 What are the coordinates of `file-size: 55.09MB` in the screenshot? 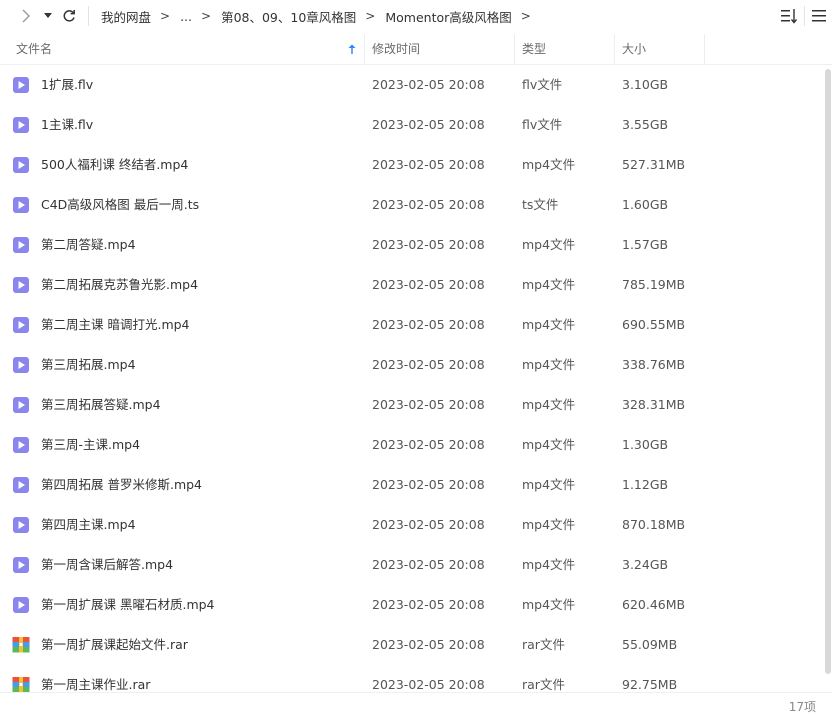 It's located at (650, 644).